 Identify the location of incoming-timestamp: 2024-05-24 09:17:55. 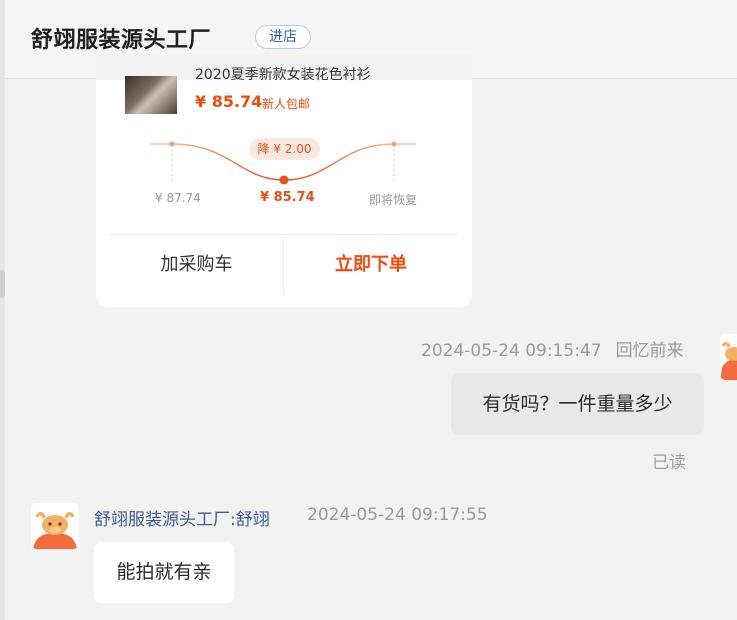
(397, 515).